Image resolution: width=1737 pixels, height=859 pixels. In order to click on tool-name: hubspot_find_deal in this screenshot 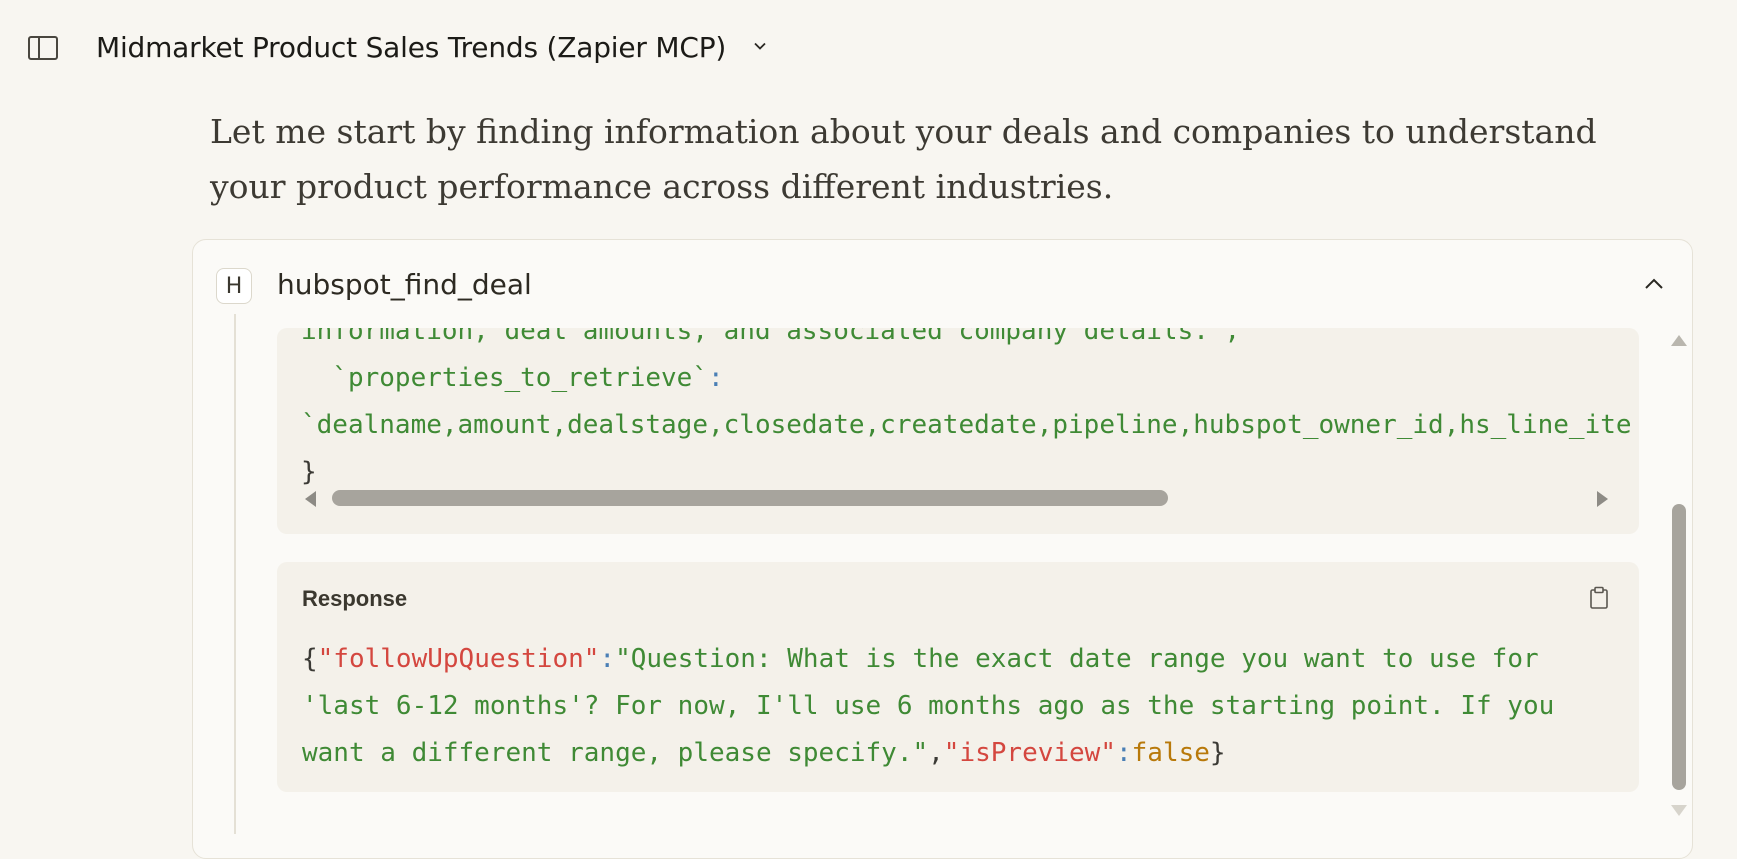, I will do `click(404, 284)`.